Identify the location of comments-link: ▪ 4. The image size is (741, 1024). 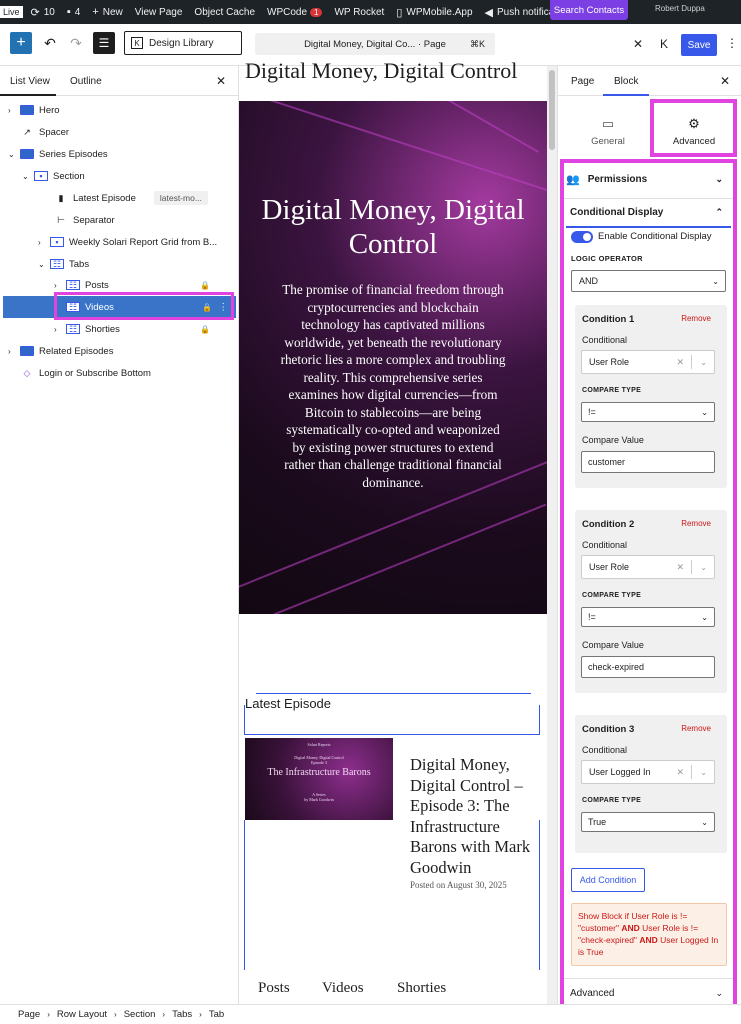
(73, 12).